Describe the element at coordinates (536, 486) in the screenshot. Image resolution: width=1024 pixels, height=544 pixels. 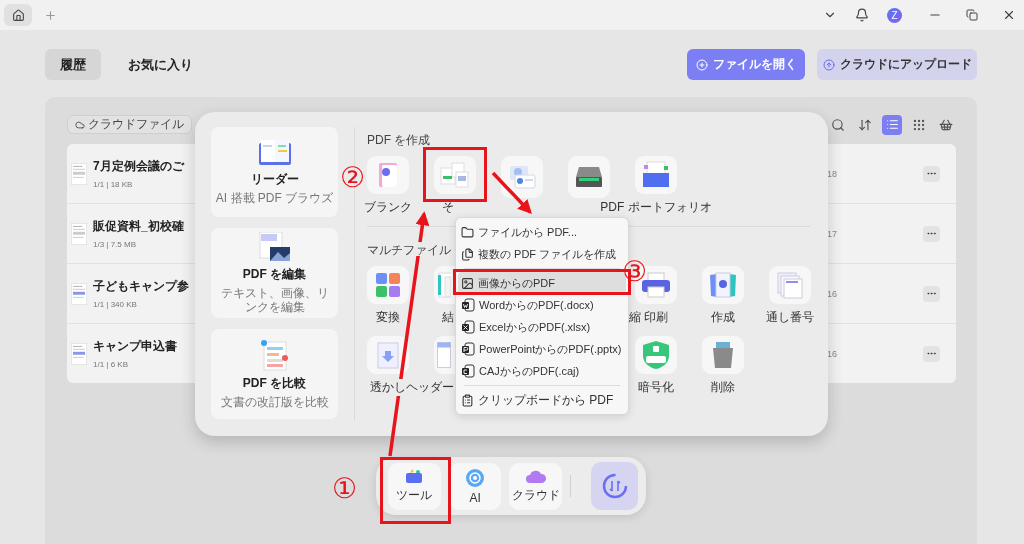
I see `dock-button: クラウド` at that location.